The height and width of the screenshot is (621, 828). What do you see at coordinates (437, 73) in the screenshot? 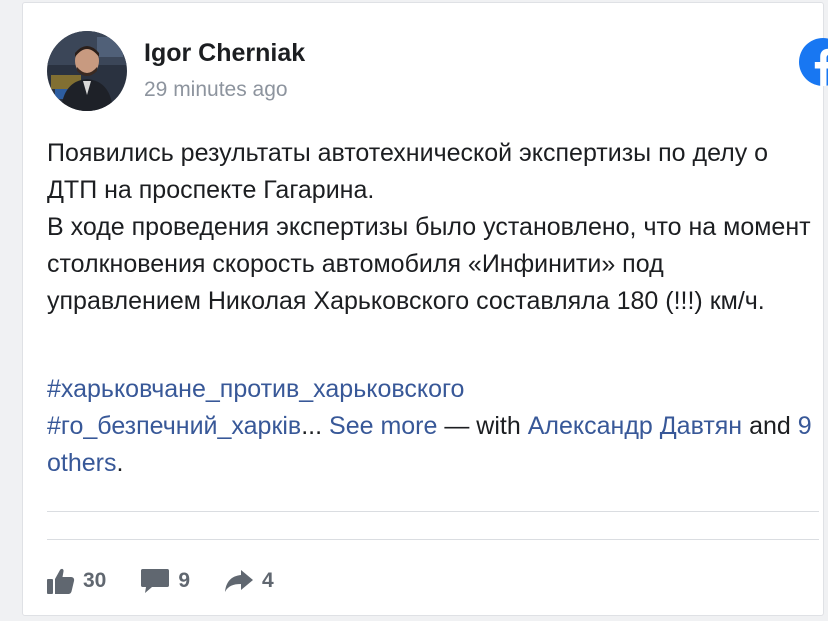
I see `post-header: Igor Cherniak 29 minutes ago` at bounding box center [437, 73].